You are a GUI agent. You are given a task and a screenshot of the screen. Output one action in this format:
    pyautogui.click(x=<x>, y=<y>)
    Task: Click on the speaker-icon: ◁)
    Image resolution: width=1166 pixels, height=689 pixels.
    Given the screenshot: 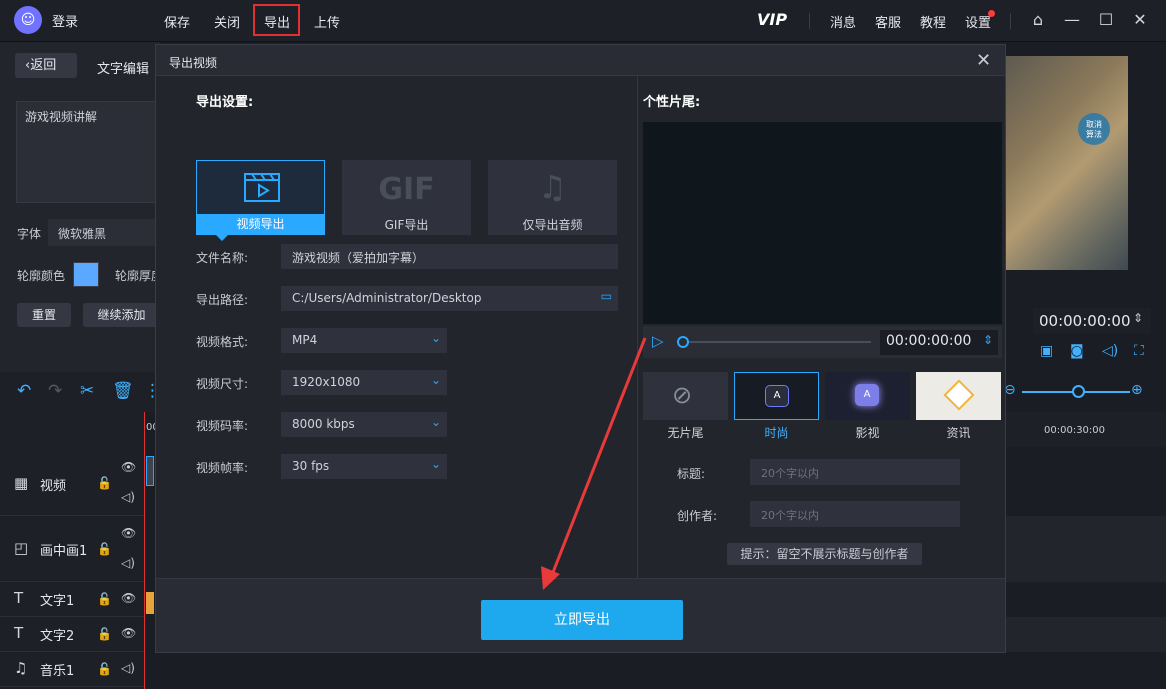 What is the action you would take?
    pyautogui.click(x=1110, y=351)
    